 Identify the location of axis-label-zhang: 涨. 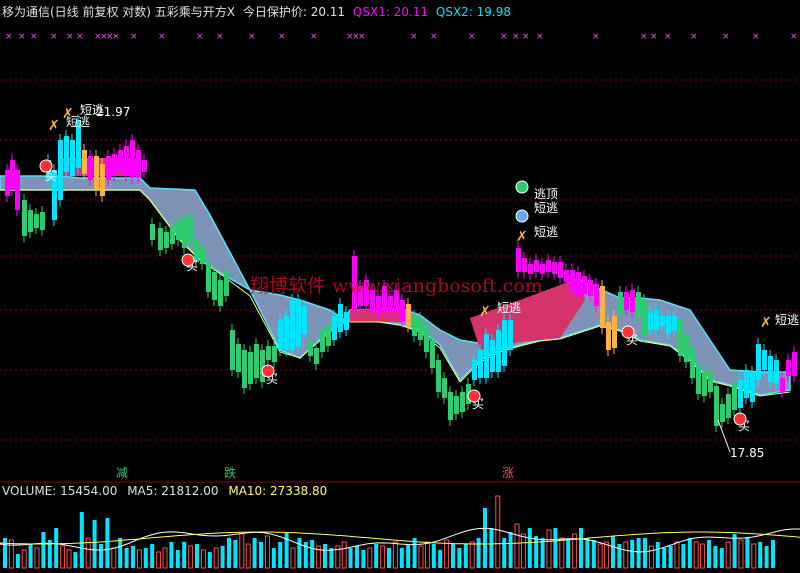
(508, 472).